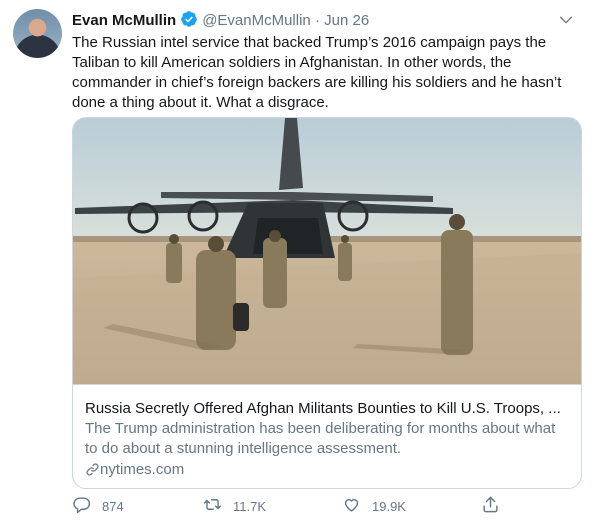 This screenshot has width=594, height=521. Describe the element at coordinates (566, 22) in the screenshot. I see `chevron-down-icon` at that location.